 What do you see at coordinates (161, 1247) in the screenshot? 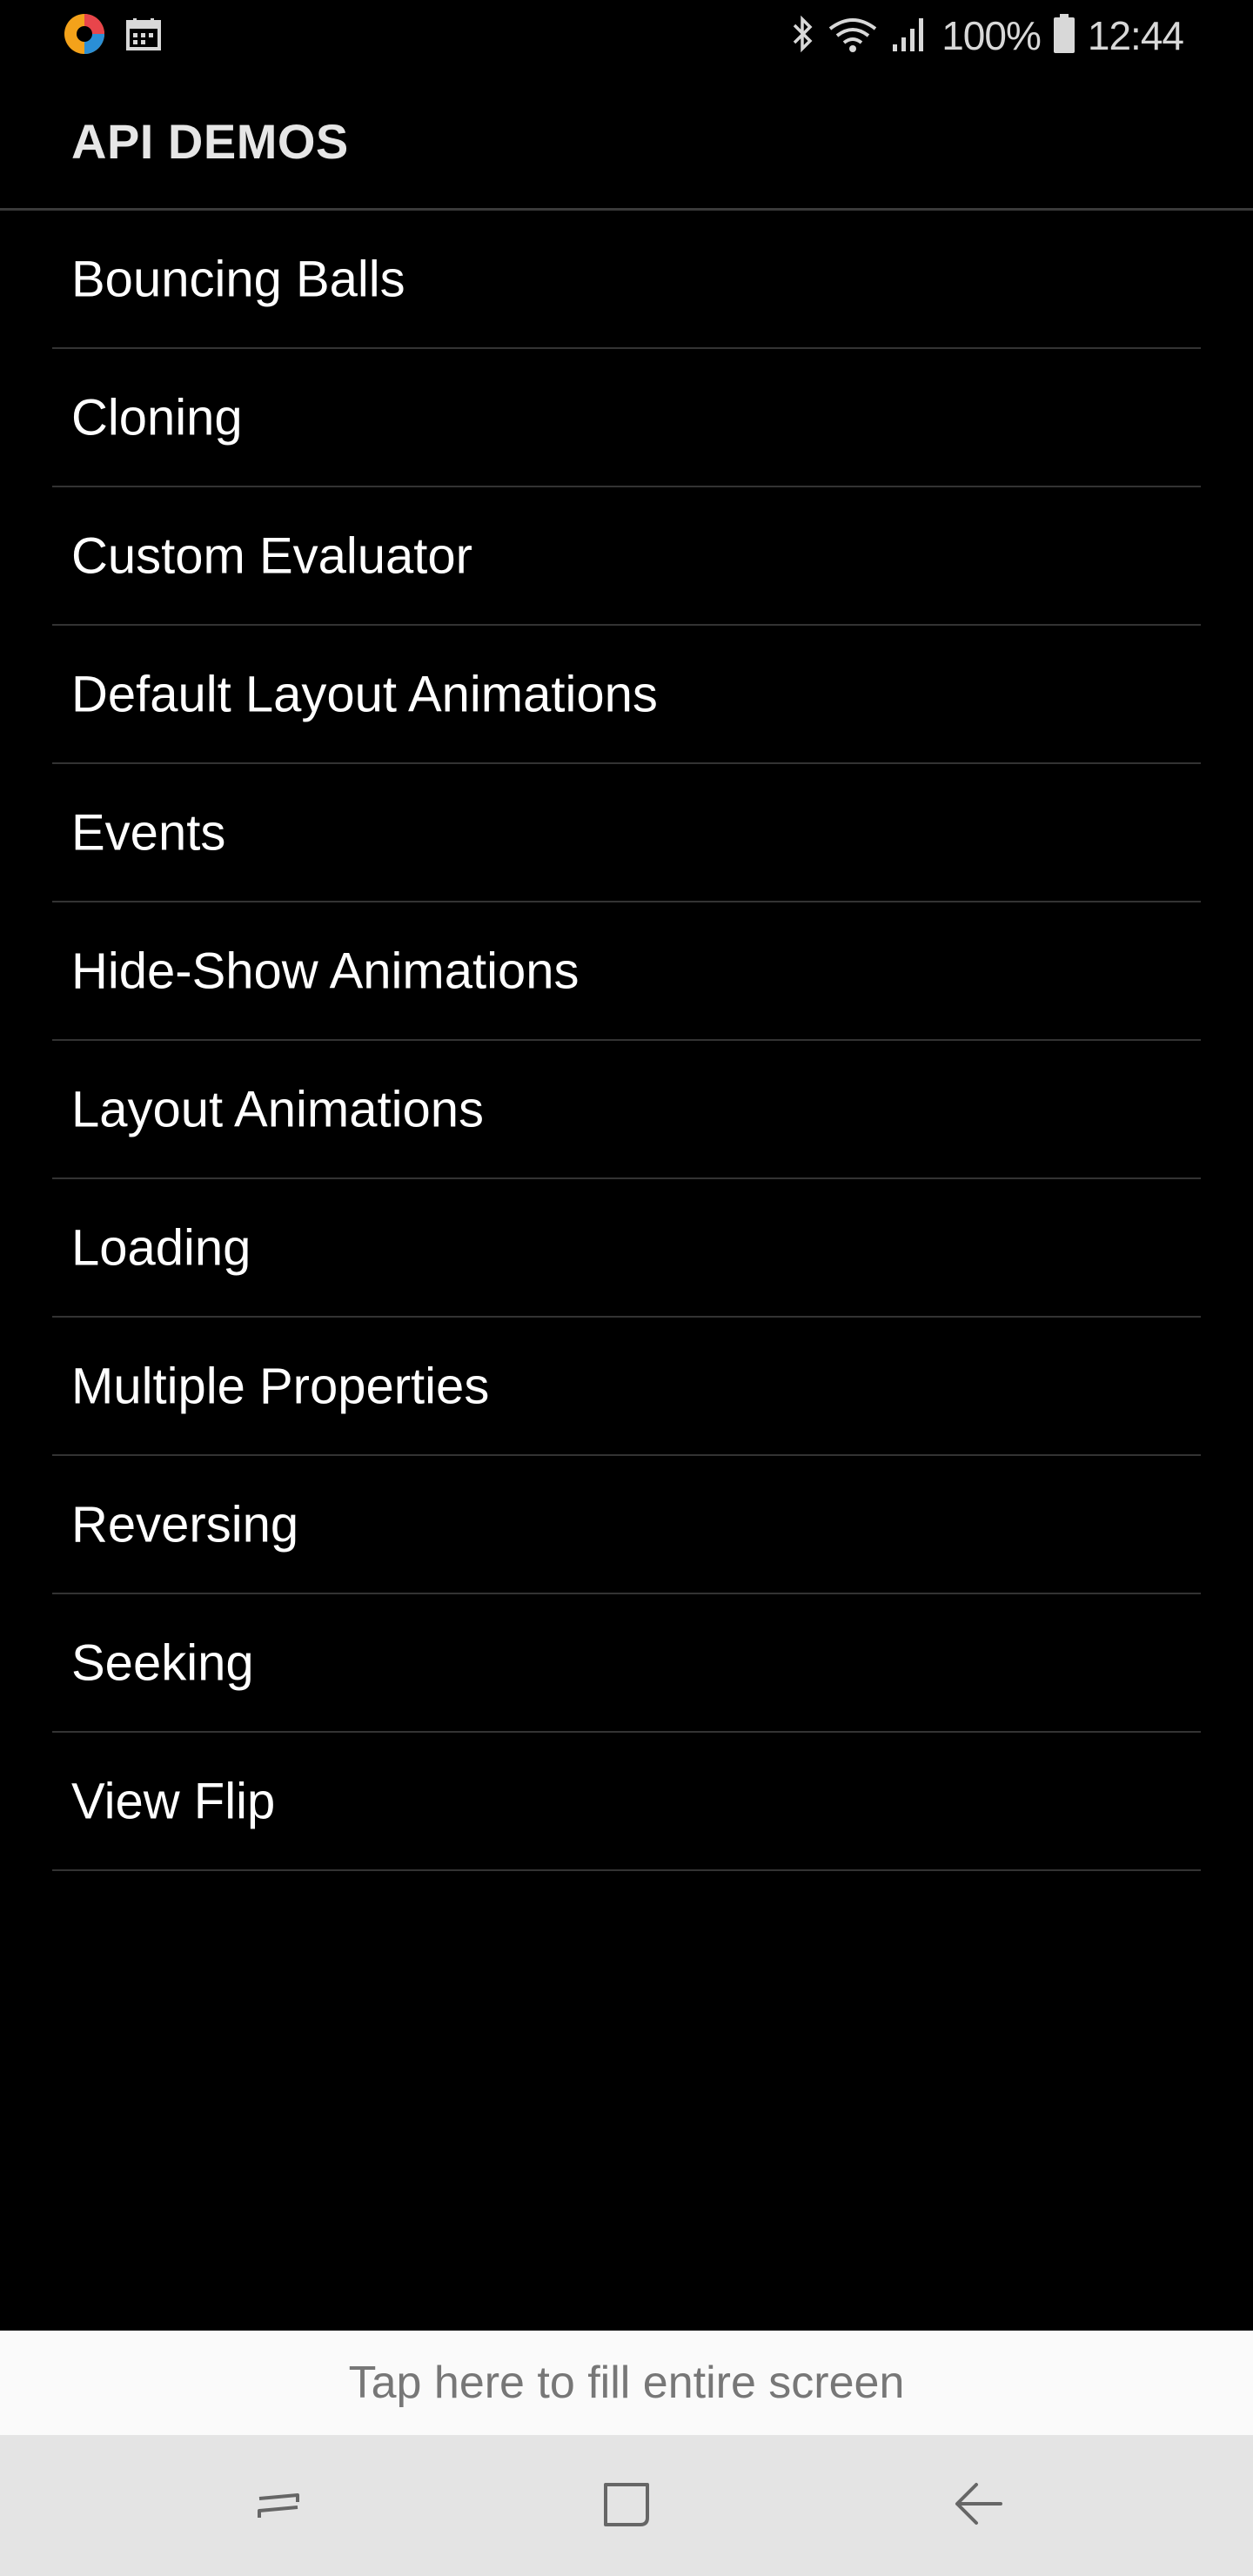
I see `list-item-label: Loading` at bounding box center [161, 1247].